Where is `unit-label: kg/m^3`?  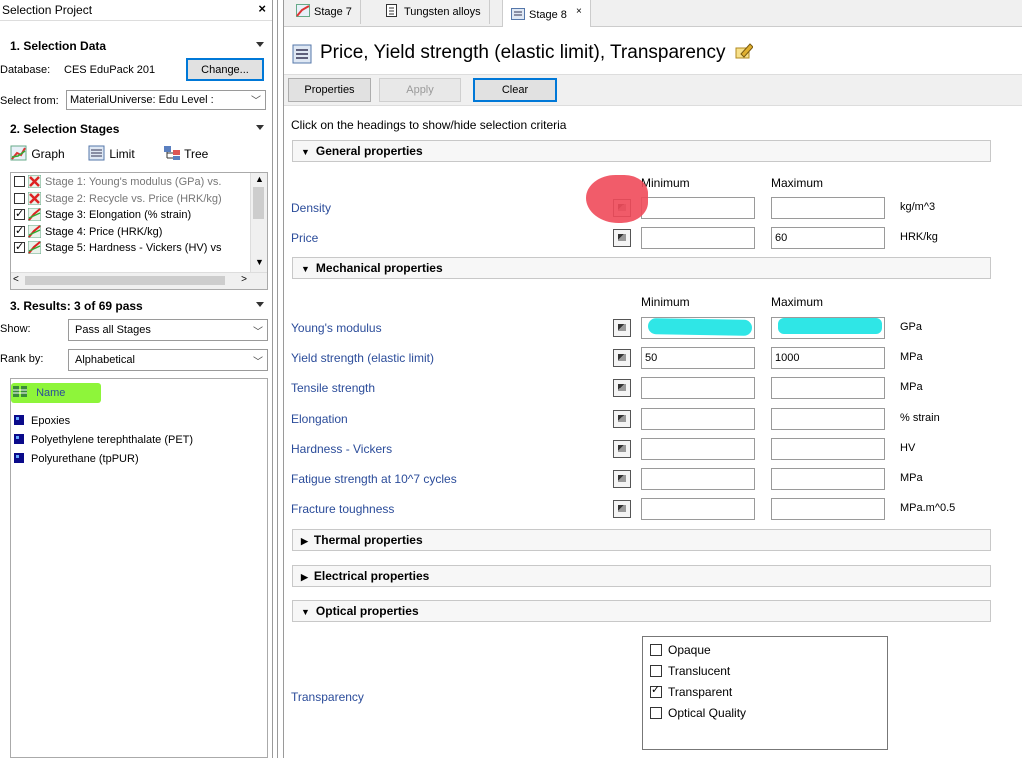 unit-label: kg/m^3 is located at coordinates (918, 207).